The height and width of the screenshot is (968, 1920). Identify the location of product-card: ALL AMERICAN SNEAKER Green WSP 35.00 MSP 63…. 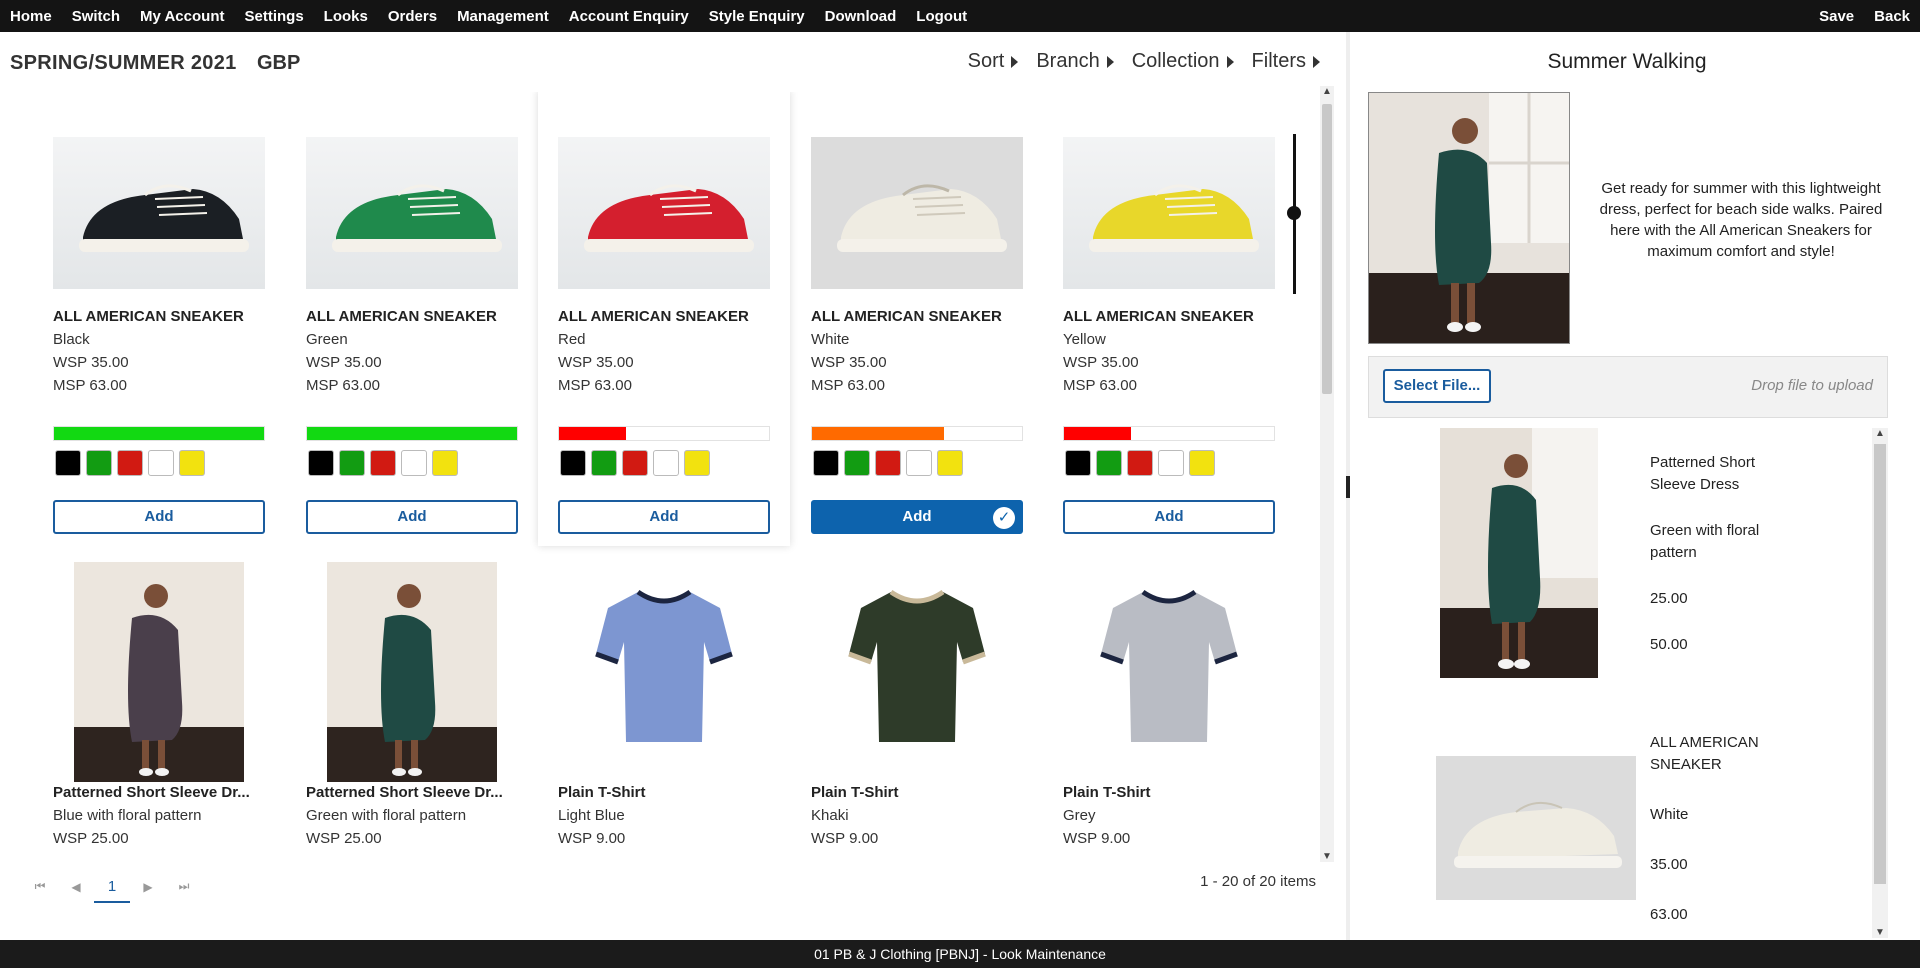
(412, 319).